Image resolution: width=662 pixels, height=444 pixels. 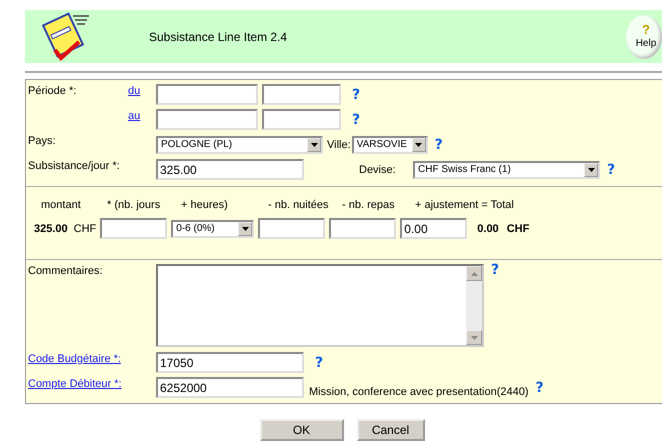 I want to click on scroll-up-icon, so click(x=474, y=274).